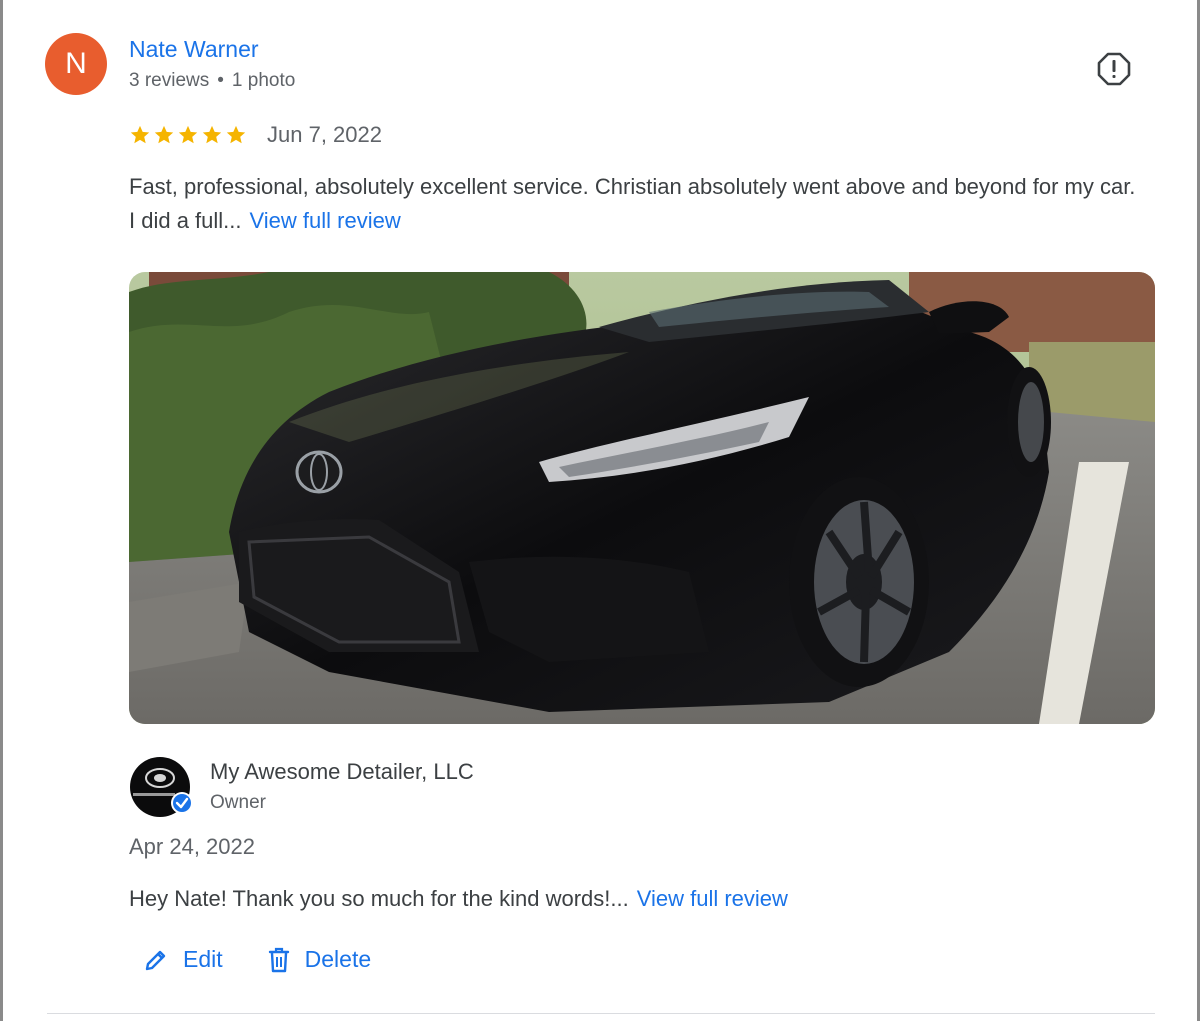 This screenshot has width=1200, height=1021. I want to click on owner-response-date: Apr 24, 2022, so click(192, 846).